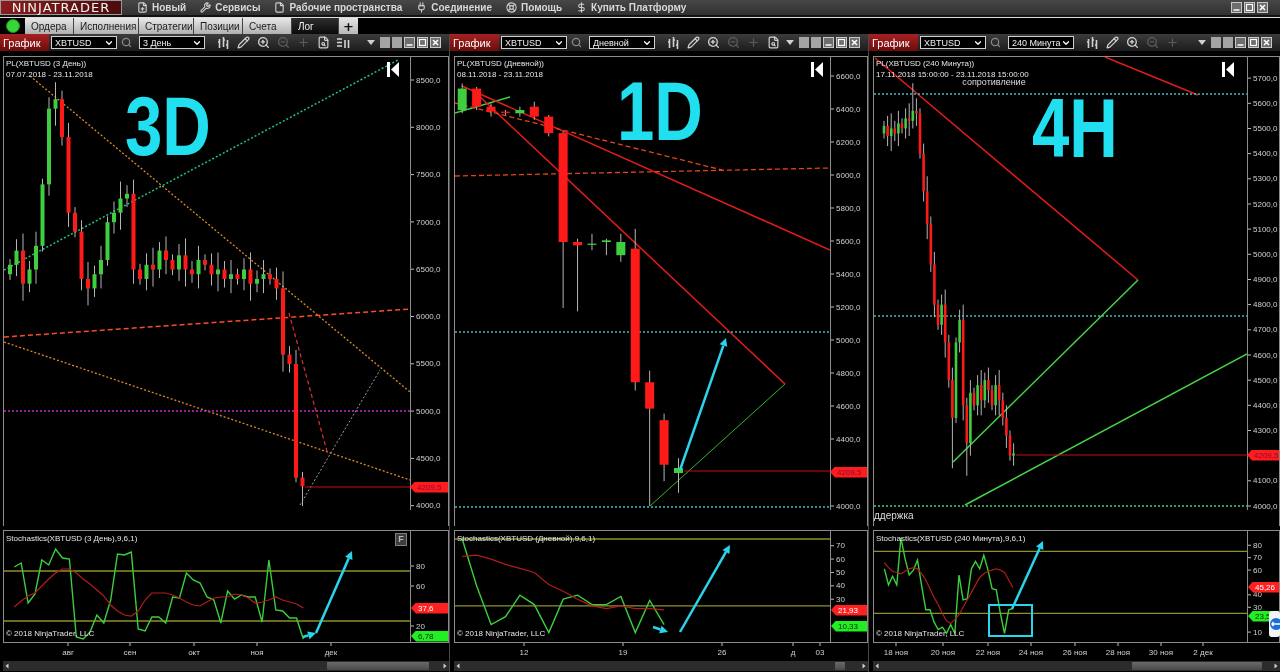 This screenshot has width=1280, height=672. What do you see at coordinates (428, 175) in the screenshot?
I see `axis-label: 7500,0` at bounding box center [428, 175].